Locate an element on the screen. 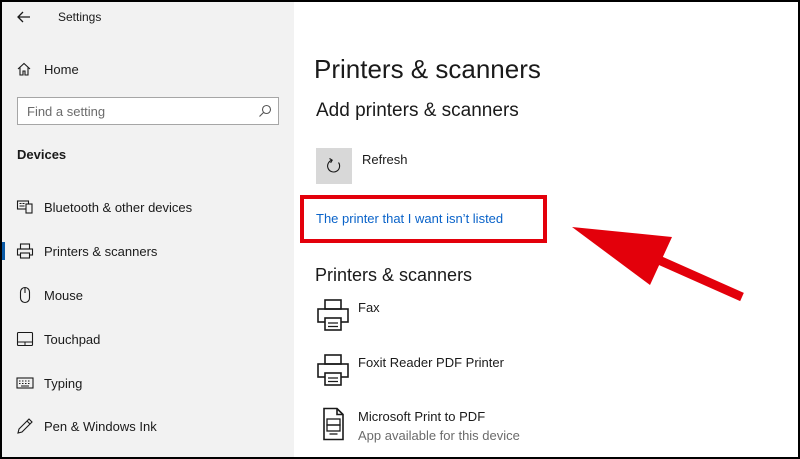  printers-list-title: Printers & scanners is located at coordinates (394, 275).